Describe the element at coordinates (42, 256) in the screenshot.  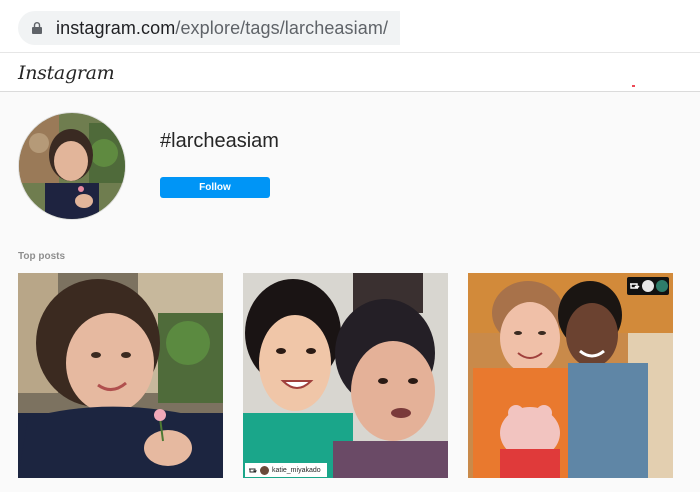
I see `top-posts-label: Top posts` at that location.